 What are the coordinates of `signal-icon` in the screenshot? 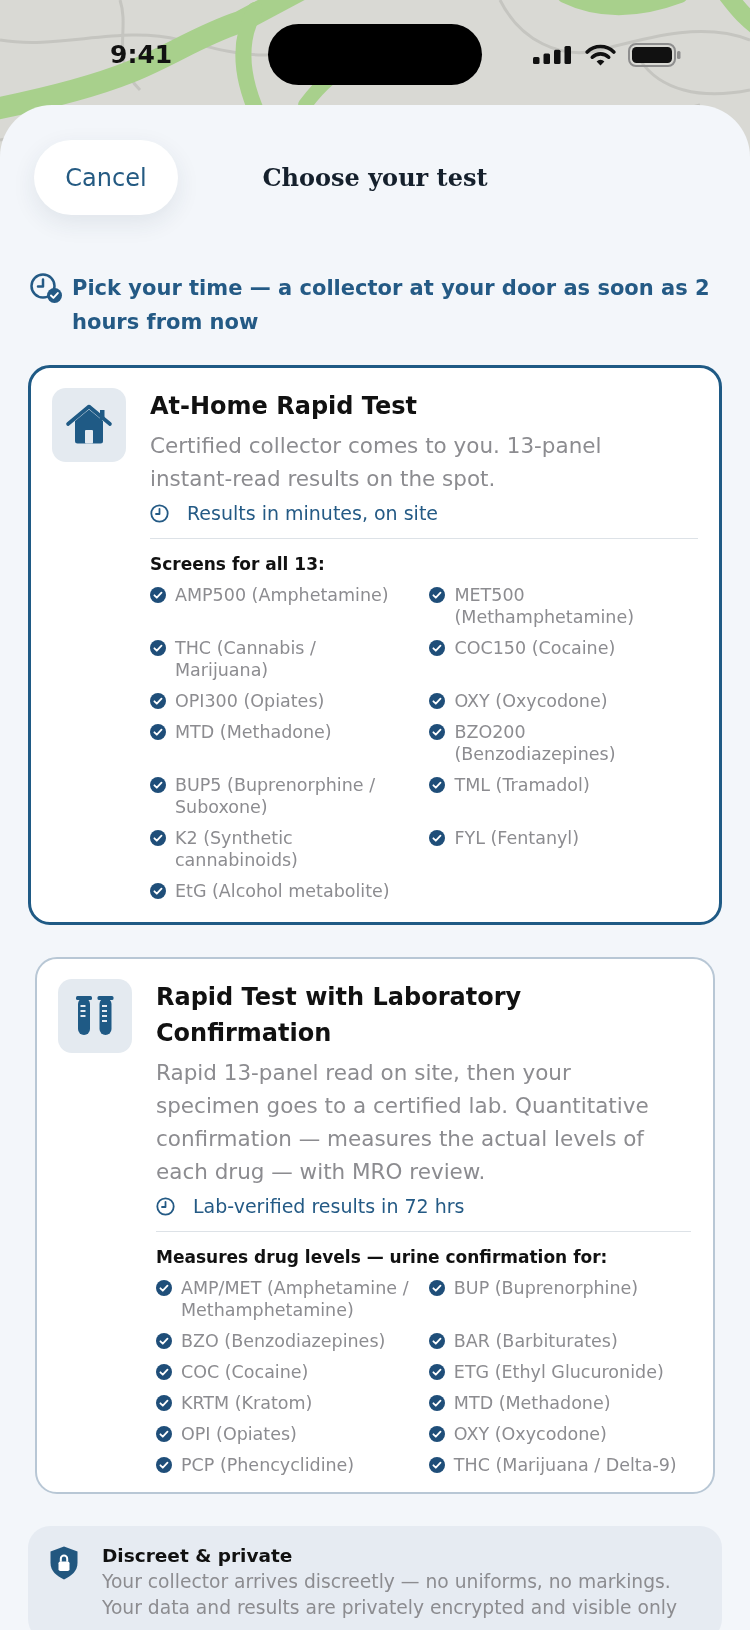 It's located at (552, 54).